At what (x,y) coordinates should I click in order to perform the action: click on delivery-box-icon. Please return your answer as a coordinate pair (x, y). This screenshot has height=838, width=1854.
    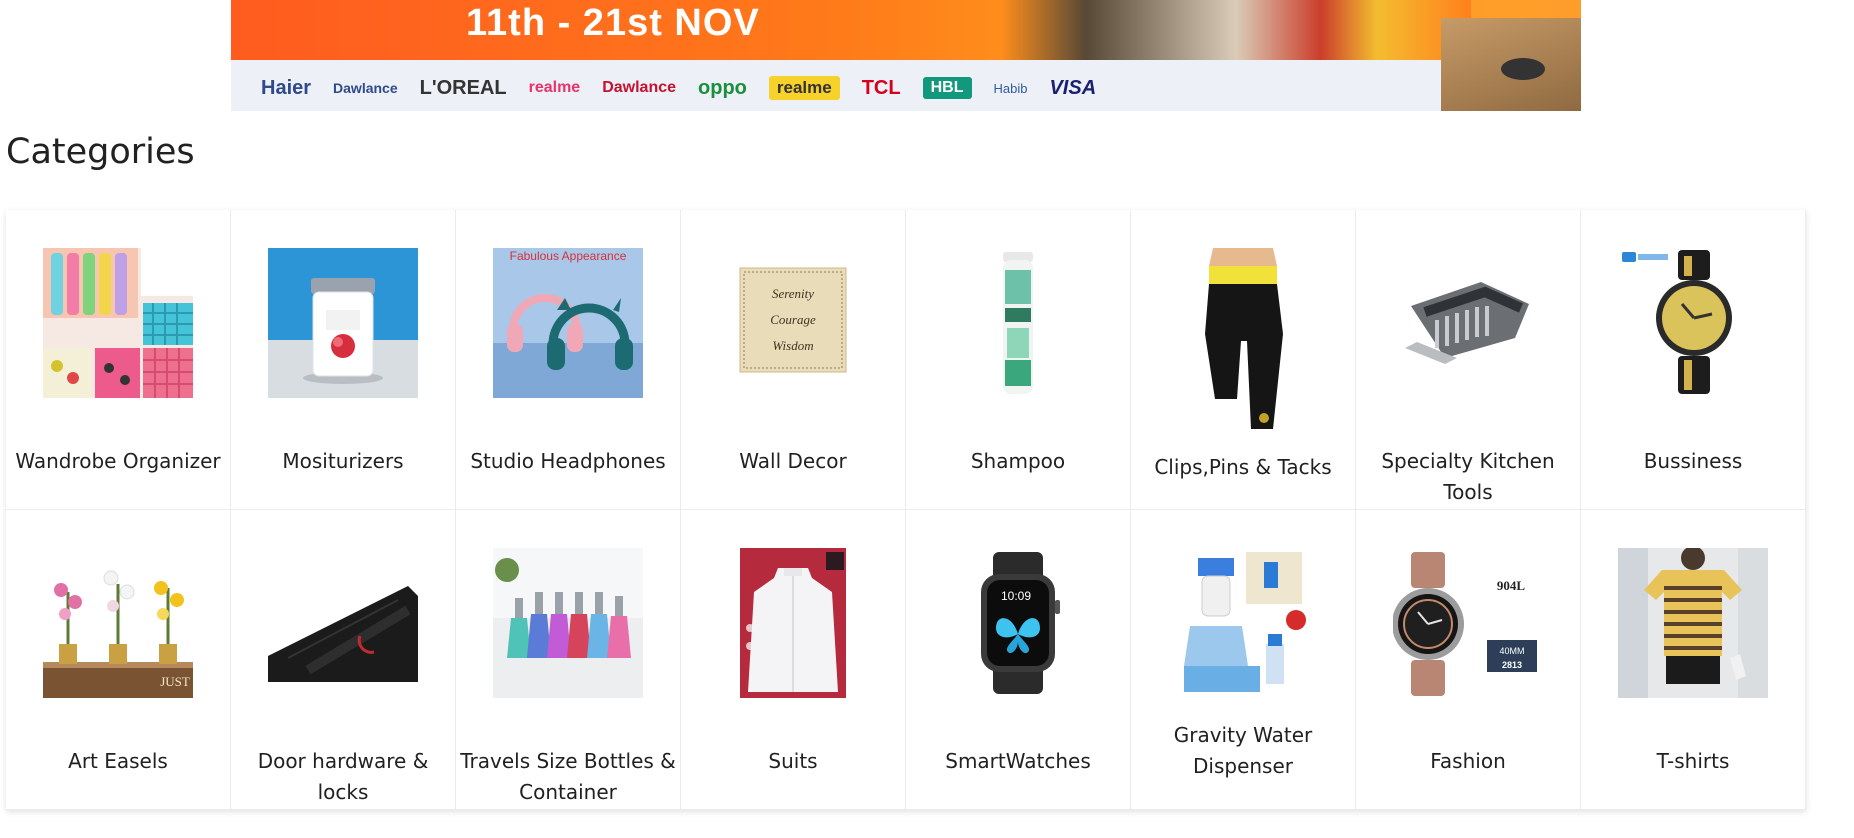
    Looking at the image, I should click on (1511, 64).